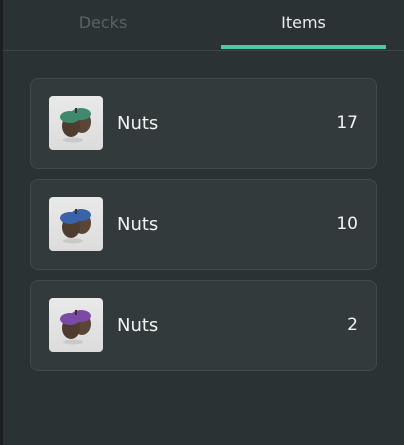  Describe the element at coordinates (103, 25) in the screenshot. I see `tab-decks: Decks` at that location.